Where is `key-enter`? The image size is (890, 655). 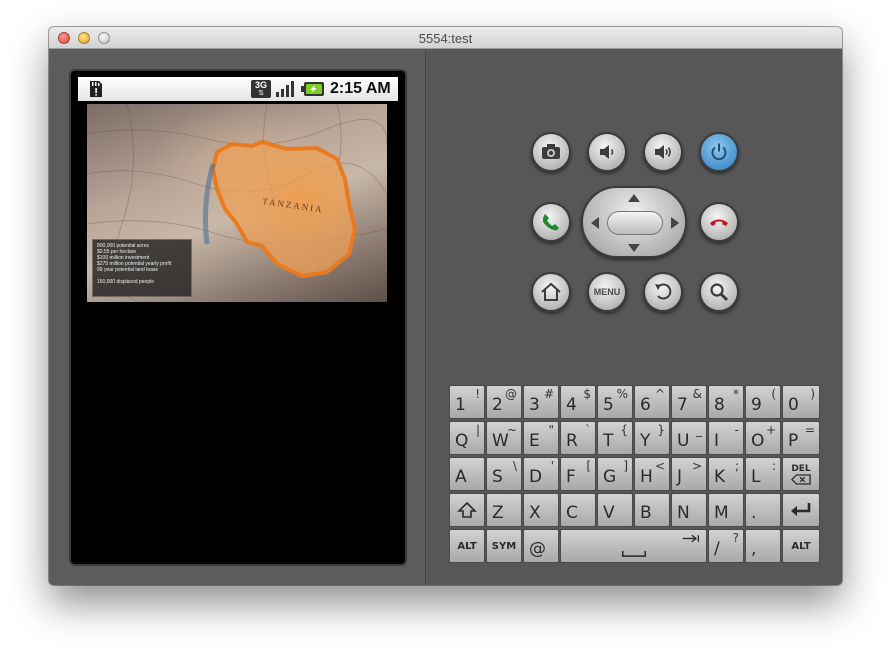 key-enter is located at coordinates (801, 510).